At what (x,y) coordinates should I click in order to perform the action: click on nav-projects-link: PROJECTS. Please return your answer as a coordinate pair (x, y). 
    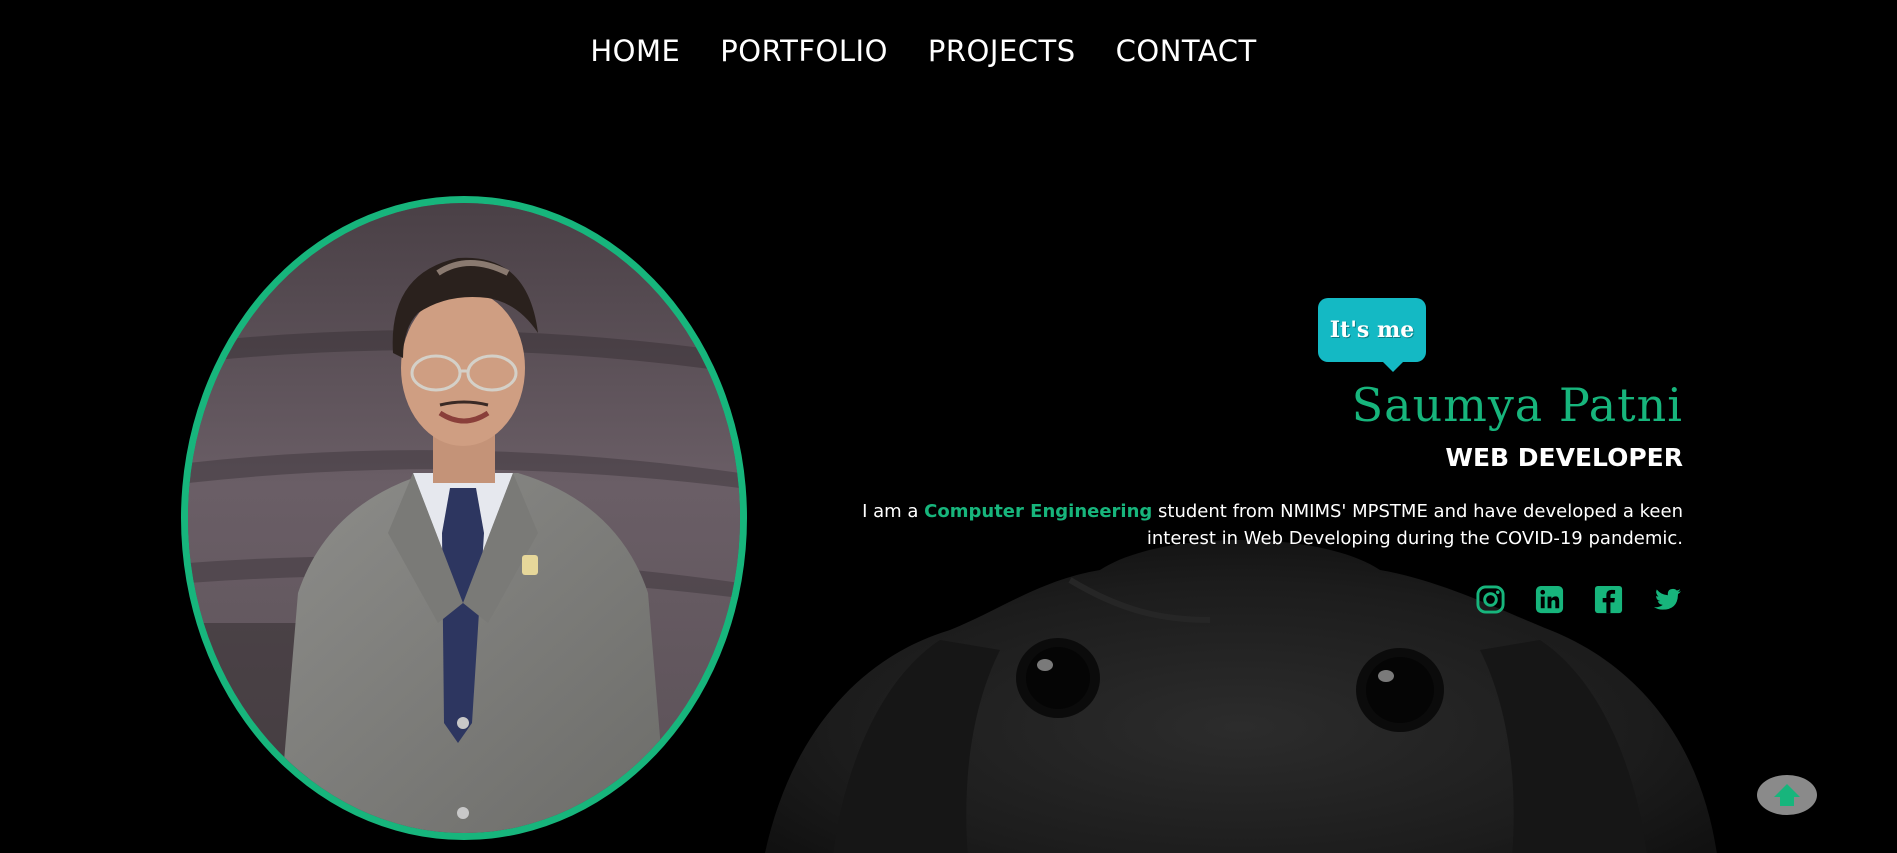
    Looking at the image, I should click on (1002, 51).